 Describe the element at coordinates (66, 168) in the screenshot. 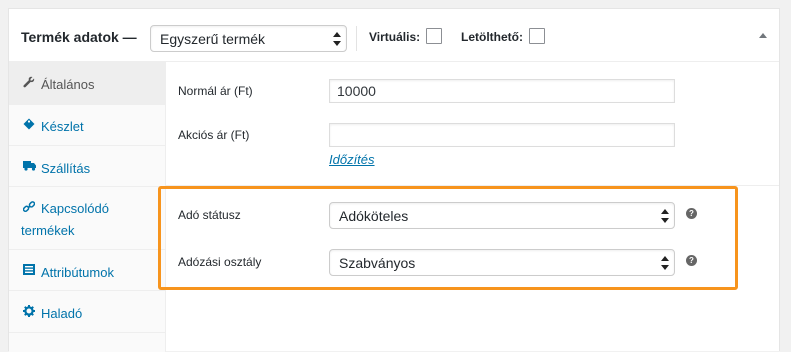

I see `tab-shipping-label: Szállítás` at that location.